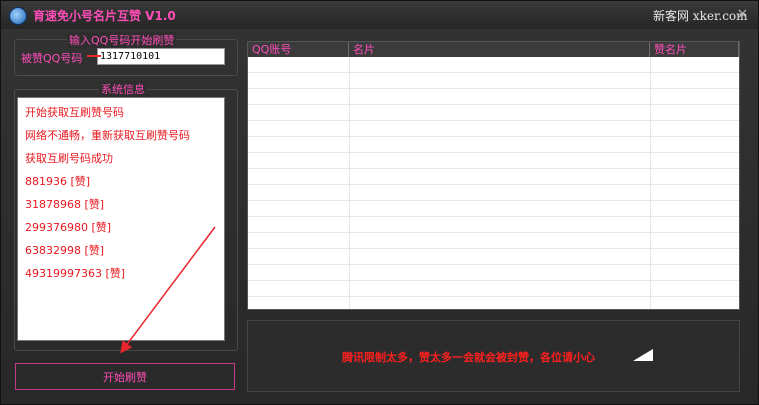 The height and width of the screenshot is (405, 759). What do you see at coordinates (168, 290) in the screenshot?
I see `annotation-arrow-to-start-button` at bounding box center [168, 290].